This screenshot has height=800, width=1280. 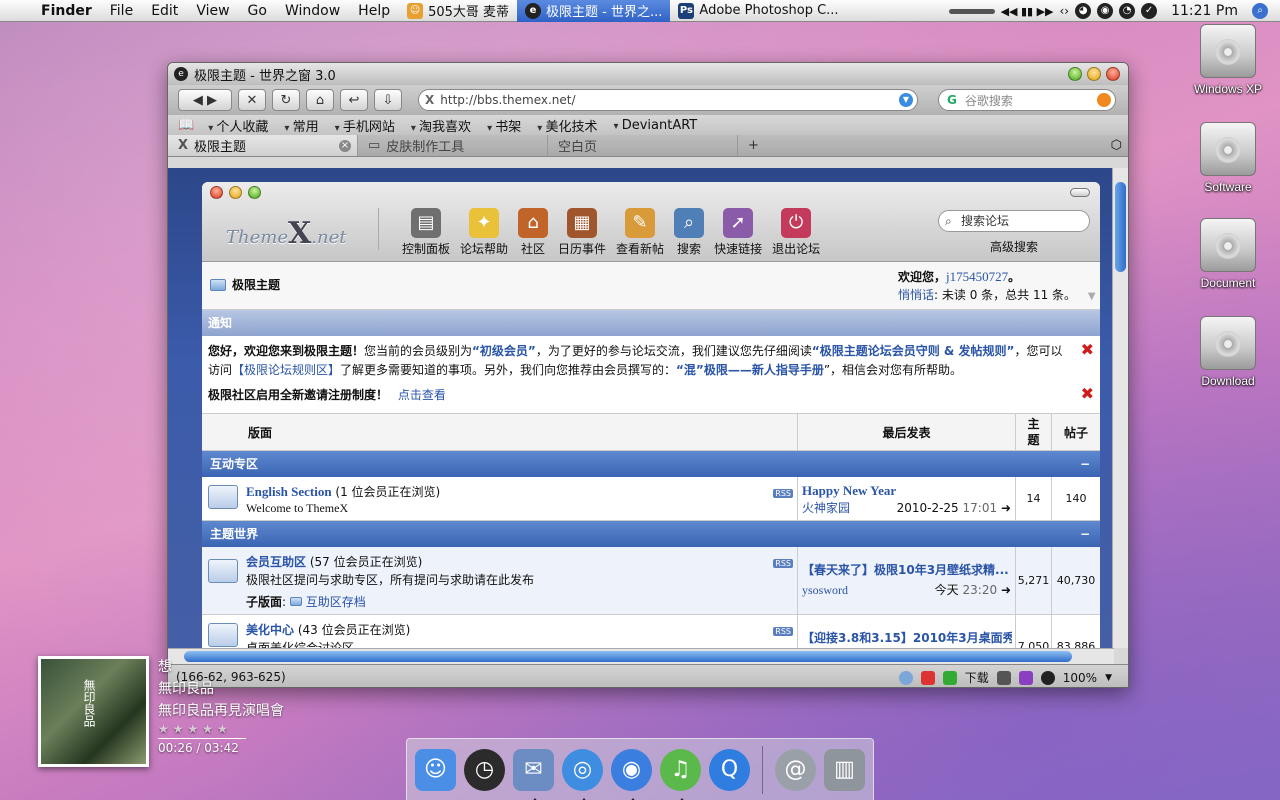 I want to click on desktop-drive-software: Software, so click(x=1228, y=158).